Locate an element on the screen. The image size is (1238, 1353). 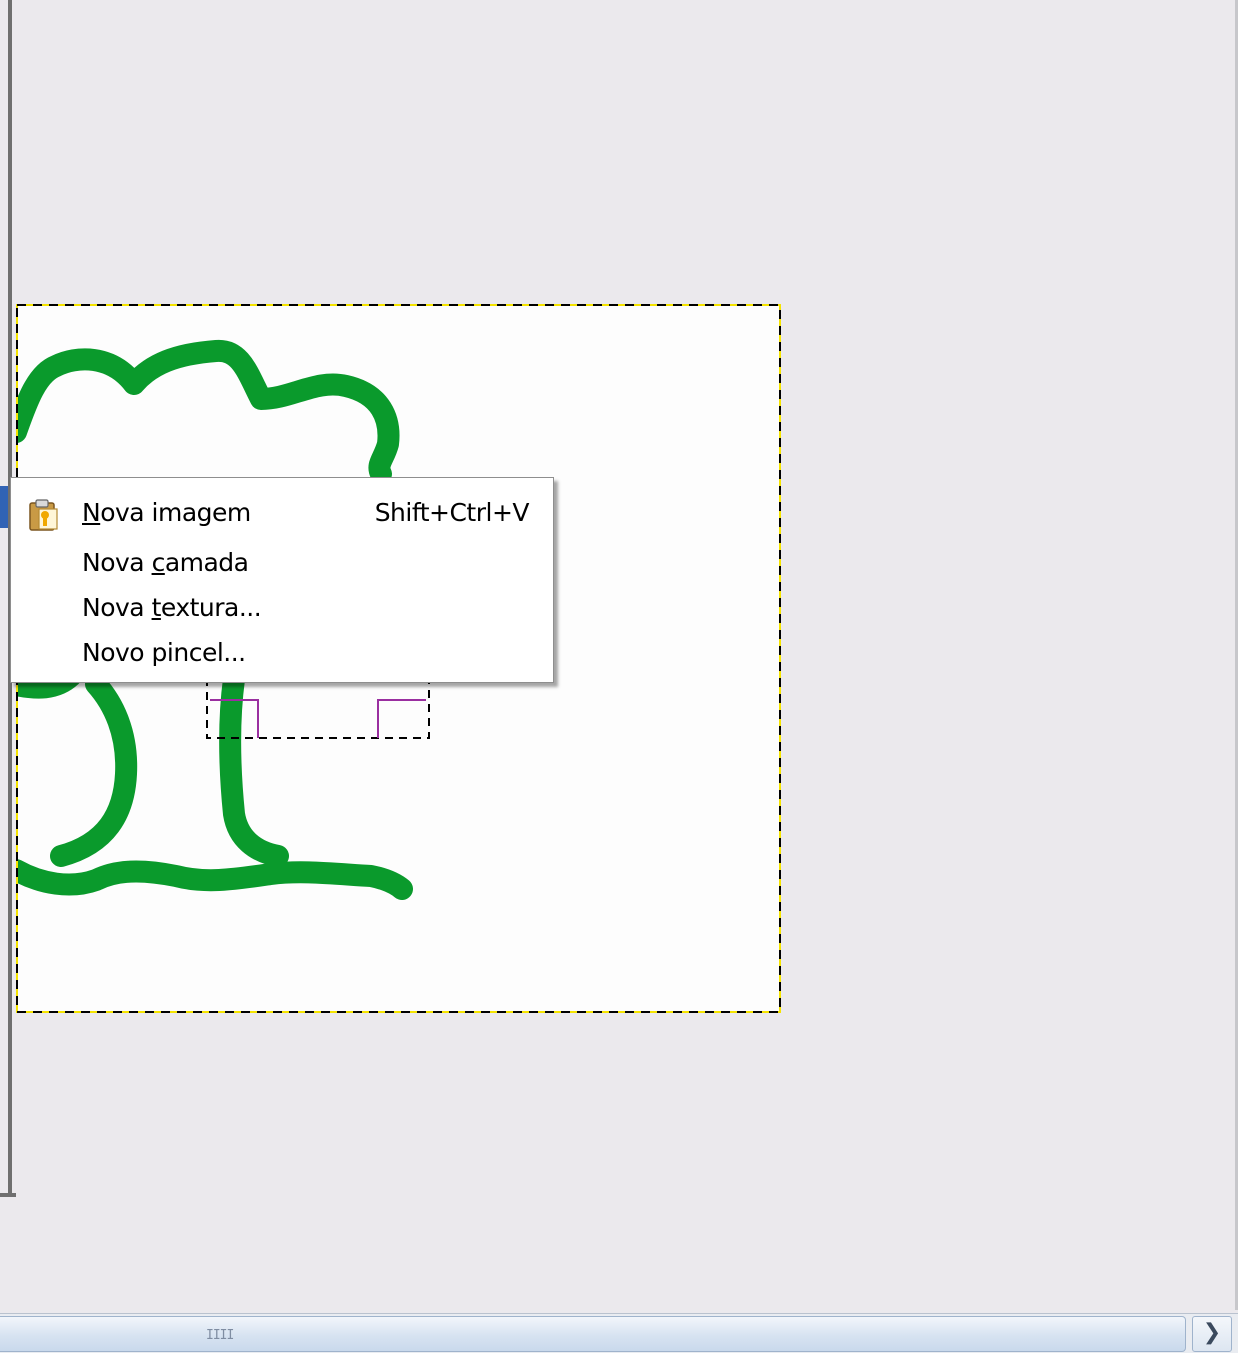
scroll-right-button: ❯ is located at coordinates (1212, 1334).